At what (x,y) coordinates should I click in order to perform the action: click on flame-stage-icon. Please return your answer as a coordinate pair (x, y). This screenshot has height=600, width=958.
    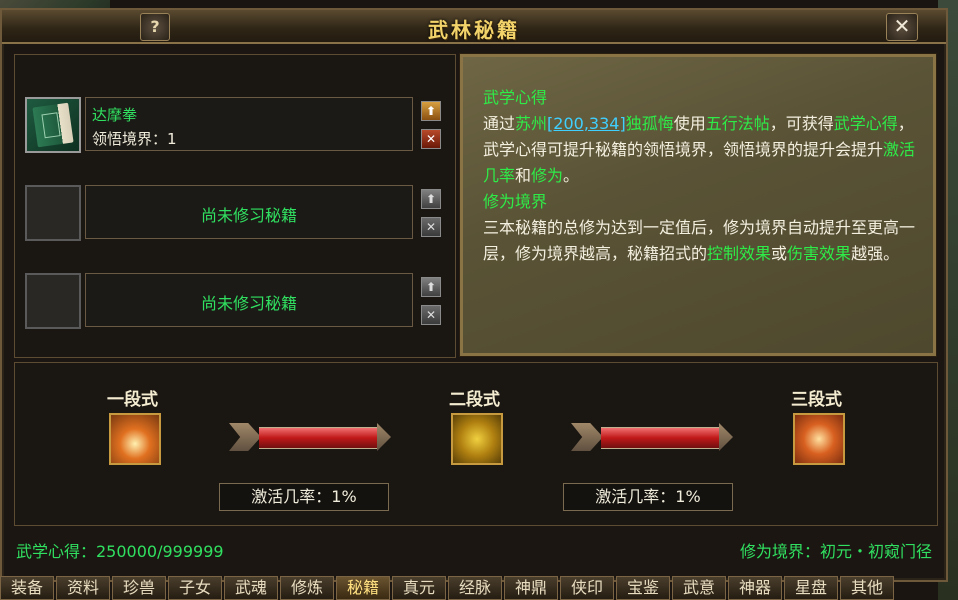
    Looking at the image, I should click on (135, 439).